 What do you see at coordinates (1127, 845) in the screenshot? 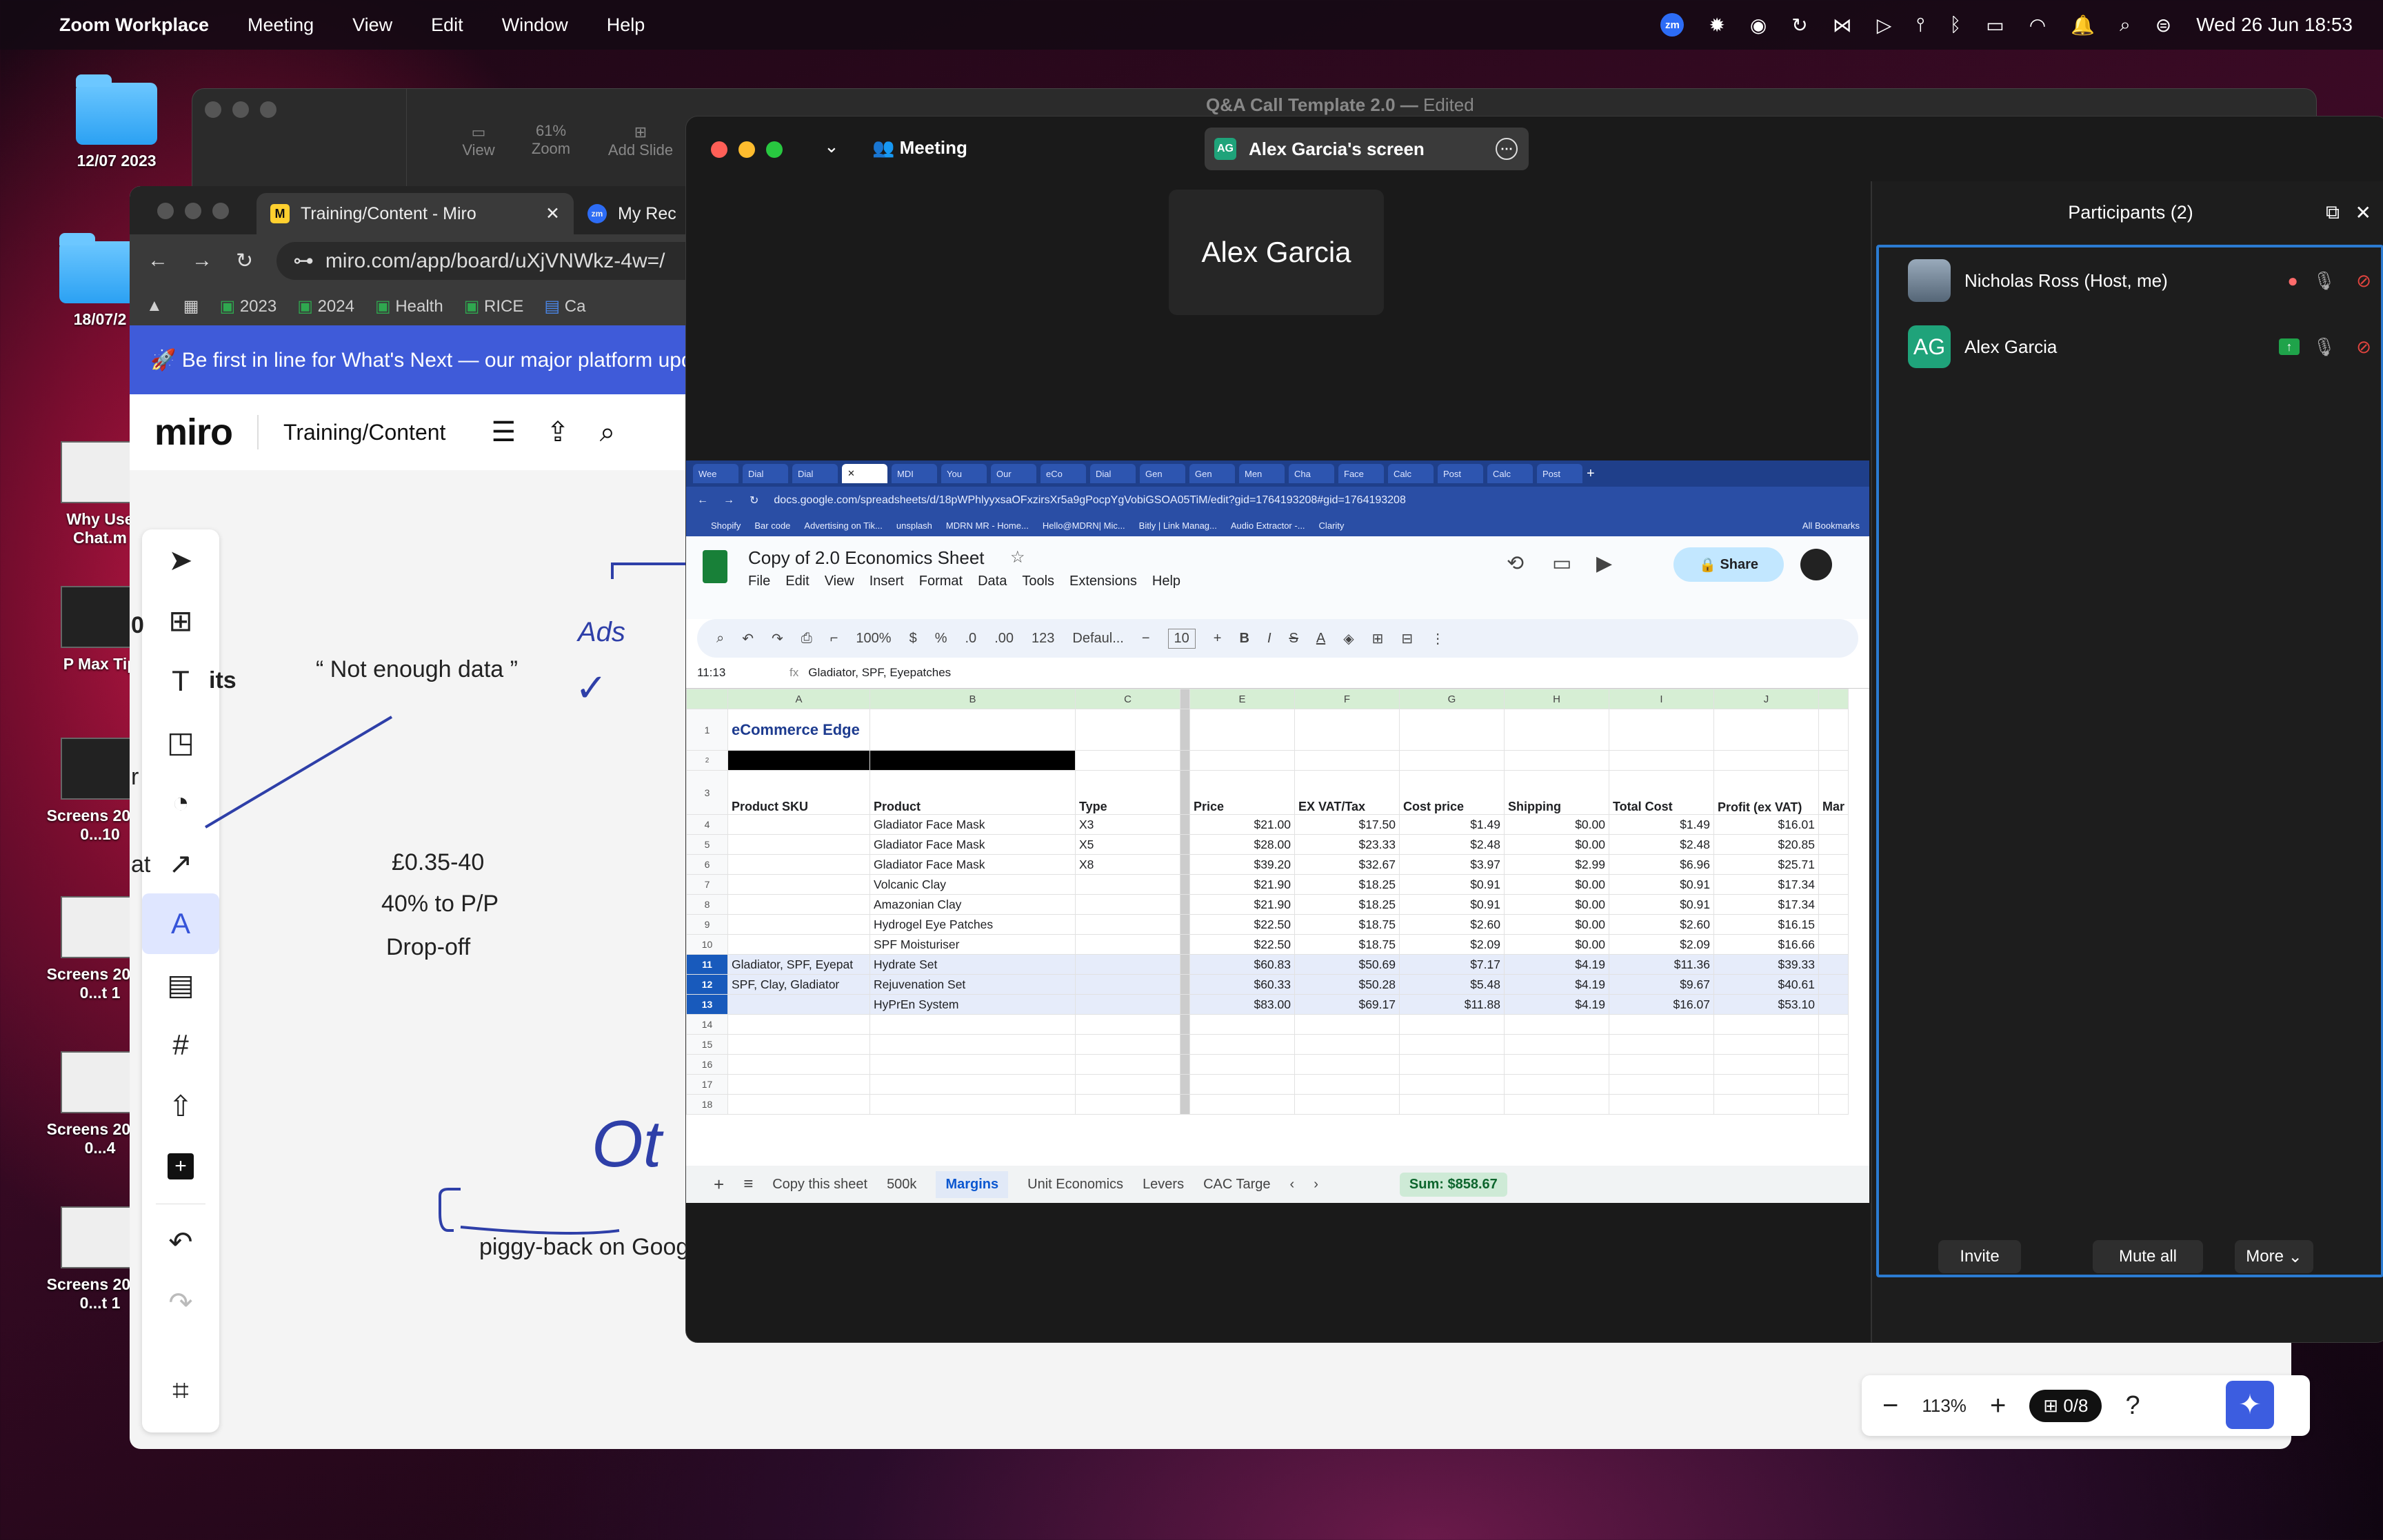
I see `table-cell-type: X5` at bounding box center [1127, 845].